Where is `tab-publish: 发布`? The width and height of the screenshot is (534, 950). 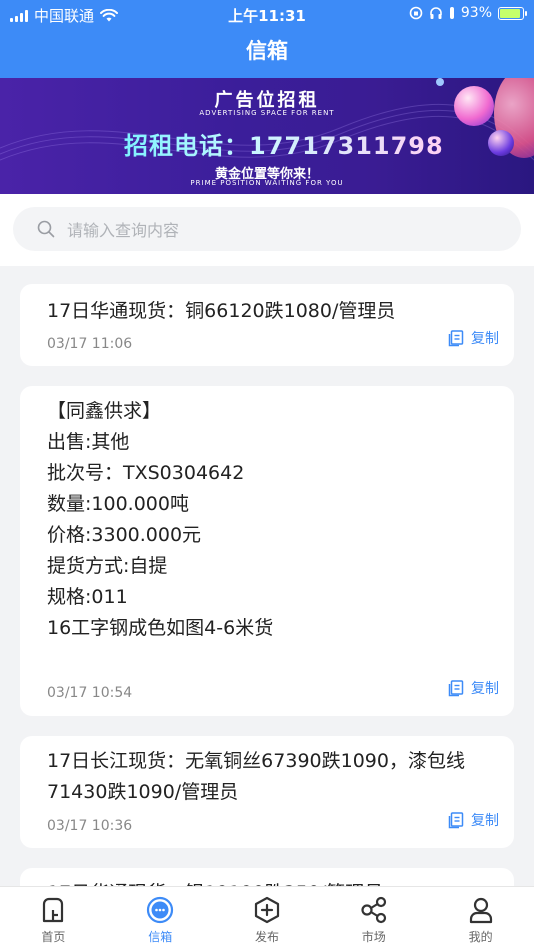
tab-publish: 发布 is located at coordinates (267, 918).